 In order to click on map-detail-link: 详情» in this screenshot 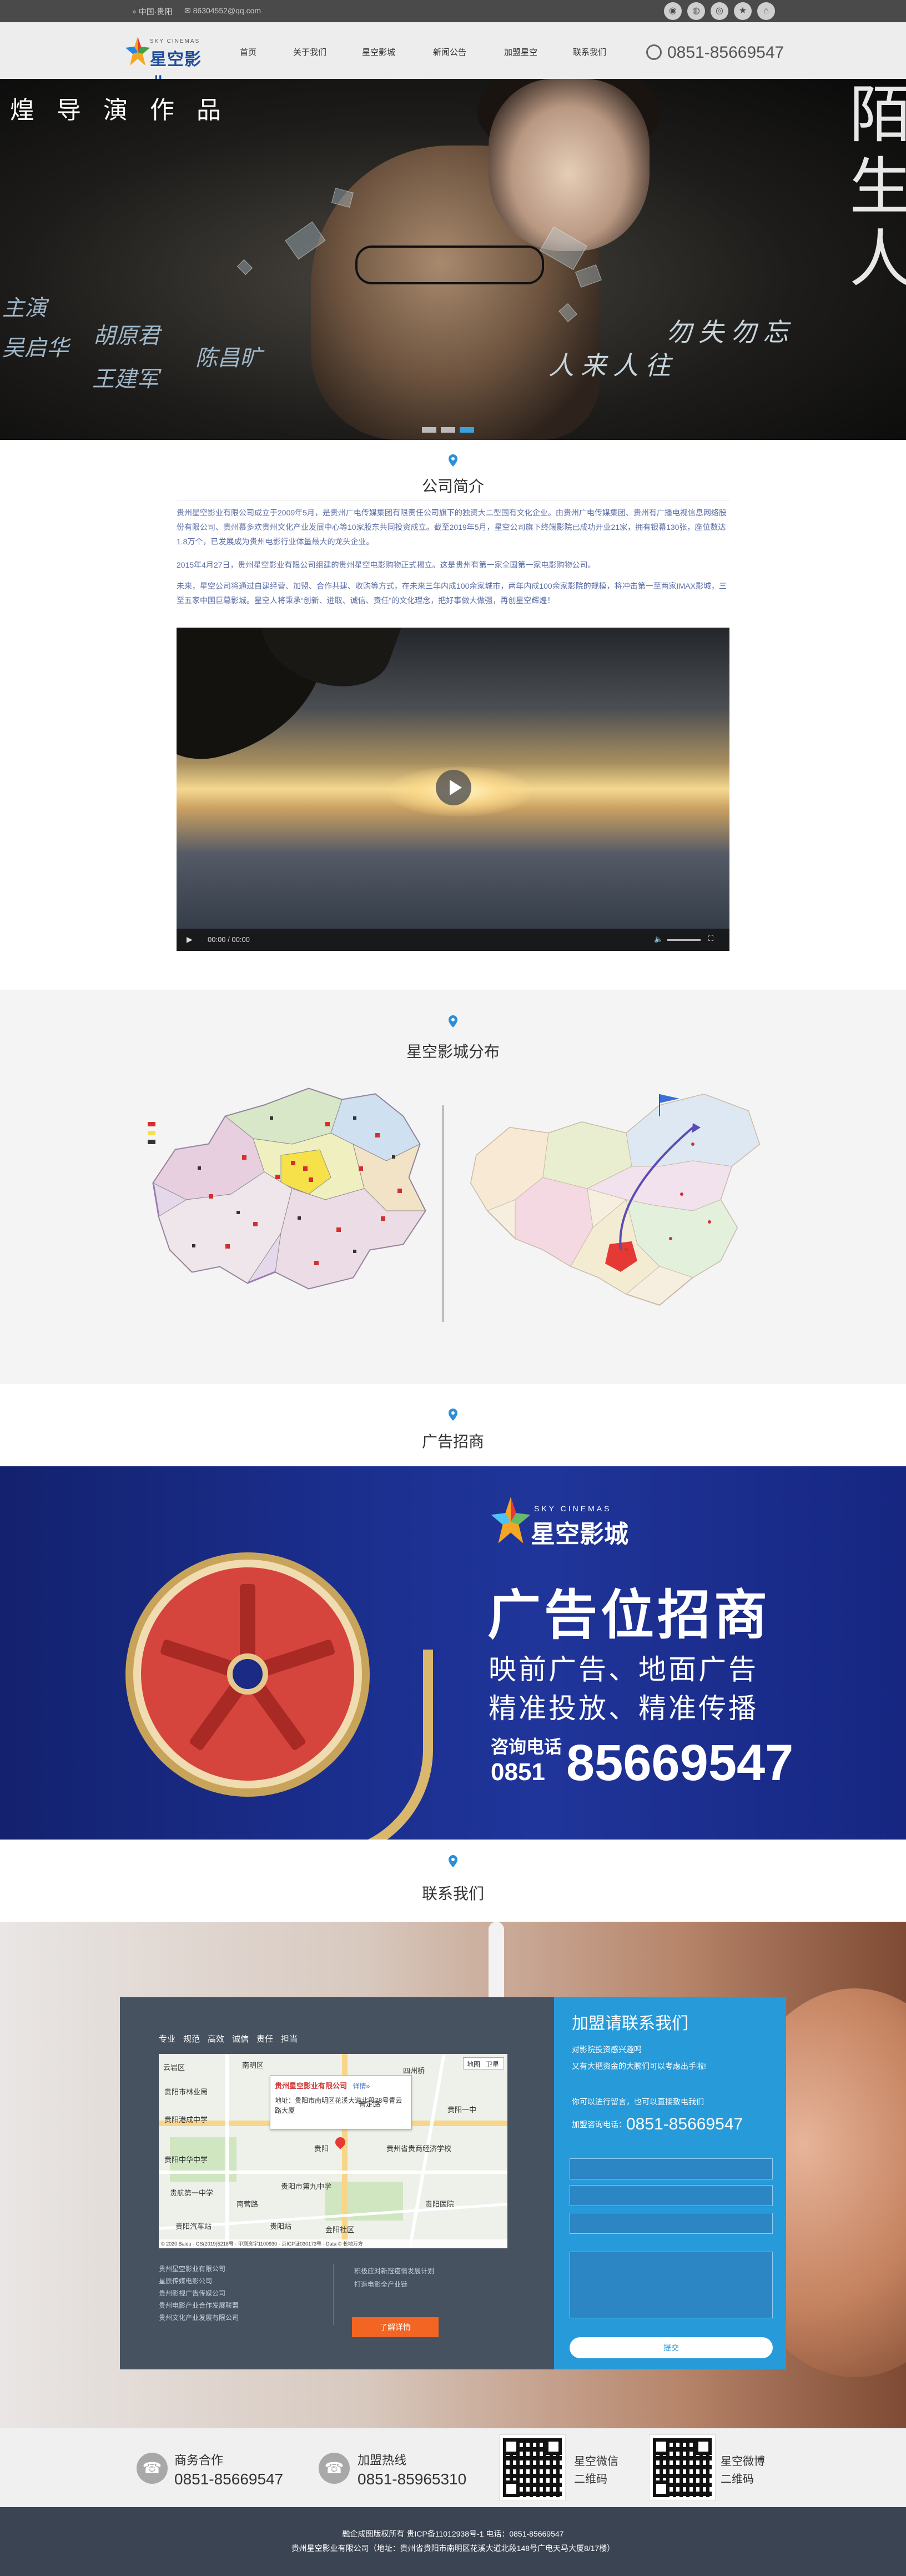, I will do `click(362, 2086)`.